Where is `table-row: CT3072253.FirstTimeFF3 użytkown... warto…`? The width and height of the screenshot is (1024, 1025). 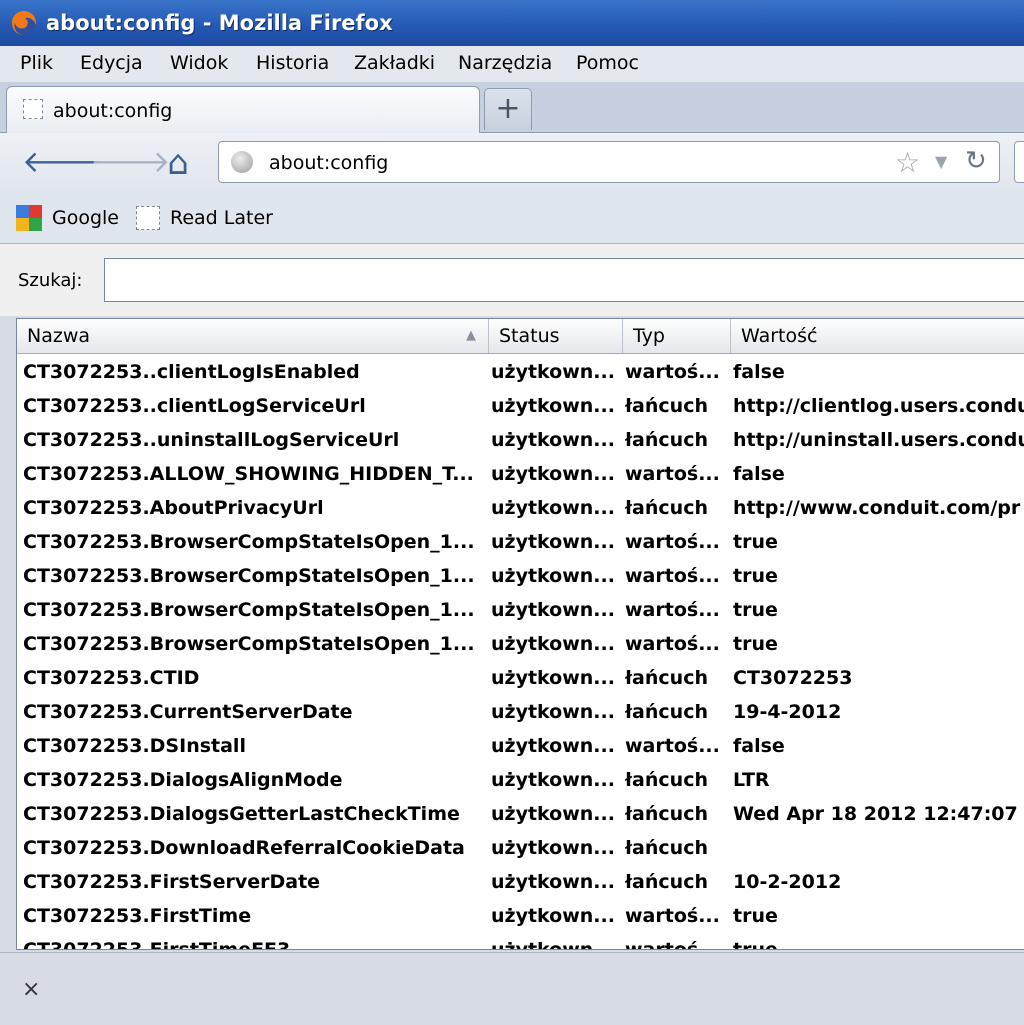 table-row: CT3072253.FirstTimeFF3 użytkown... warto… is located at coordinates (520, 941).